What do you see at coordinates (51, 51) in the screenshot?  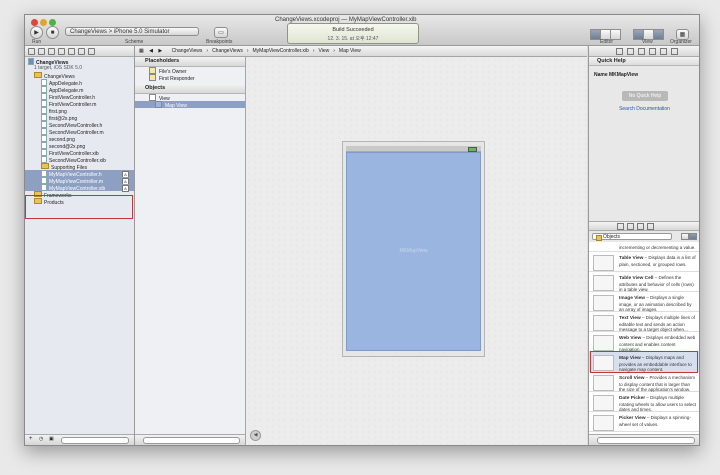 I see `search-icon` at bounding box center [51, 51].